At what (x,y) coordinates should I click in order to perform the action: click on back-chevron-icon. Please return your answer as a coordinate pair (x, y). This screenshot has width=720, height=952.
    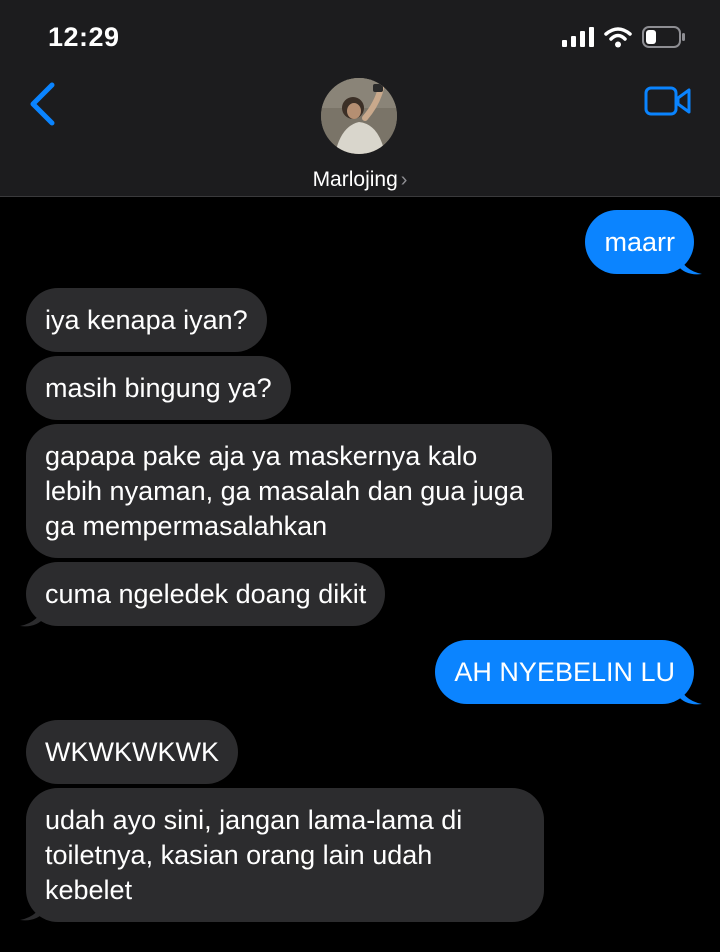
    Looking at the image, I should click on (42, 104).